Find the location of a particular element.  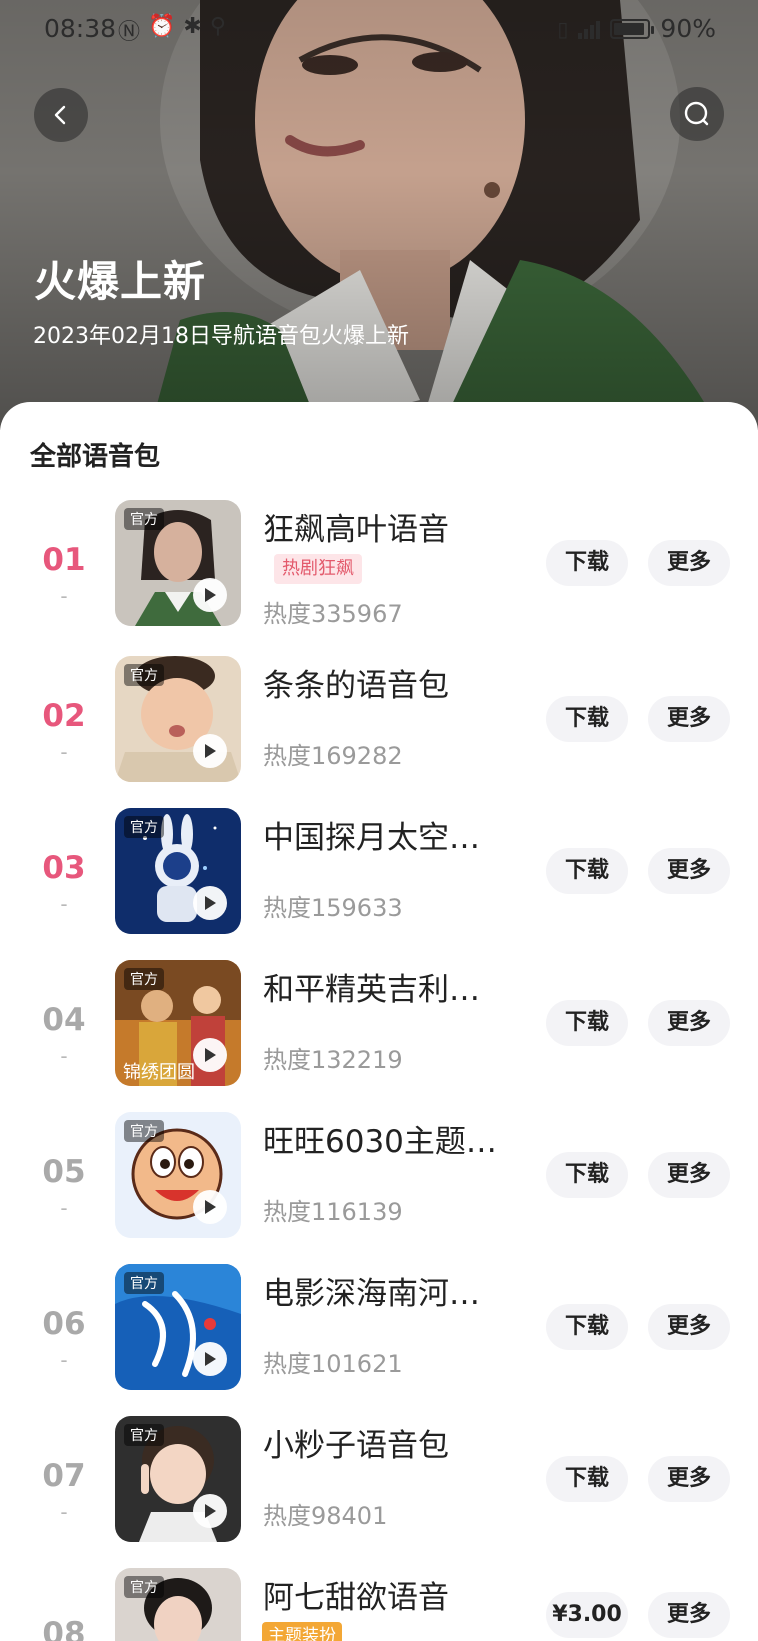

list-item: 05 - 官方 旺旺6030主题… 热度116139 下载 更多 is located at coordinates (379, 1188).